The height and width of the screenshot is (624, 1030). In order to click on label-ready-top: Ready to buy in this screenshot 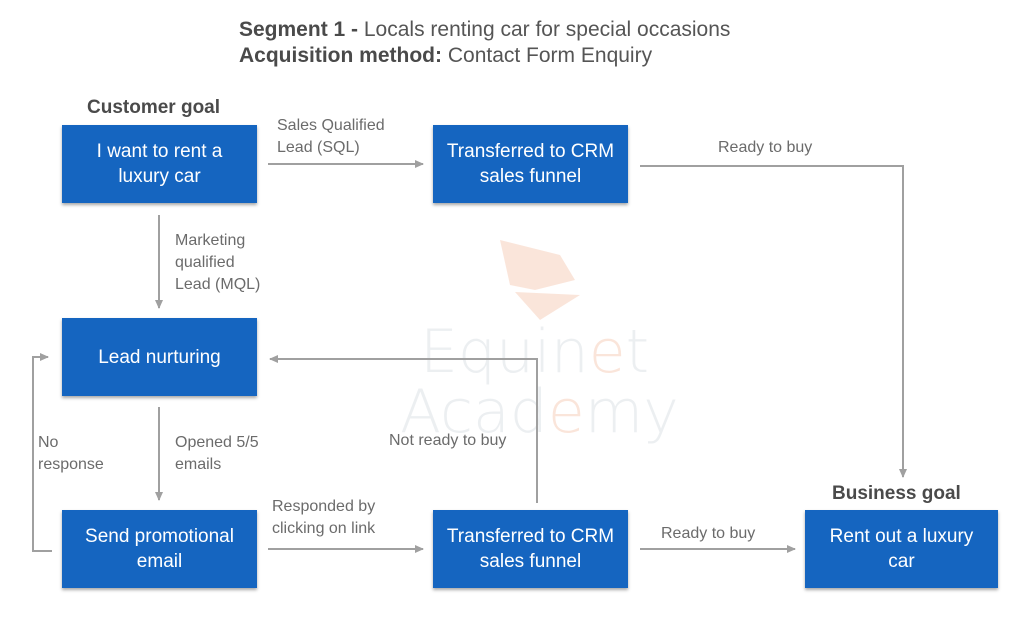, I will do `click(765, 147)`.